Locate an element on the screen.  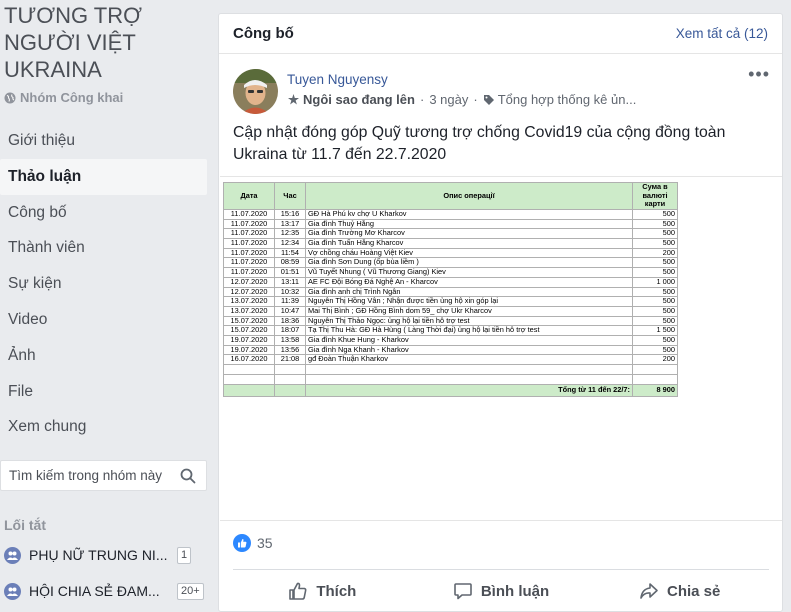
table-cell: Gia đình Sơn Dung (ốp bùa liềm ) is located at coordinates (469, 263).